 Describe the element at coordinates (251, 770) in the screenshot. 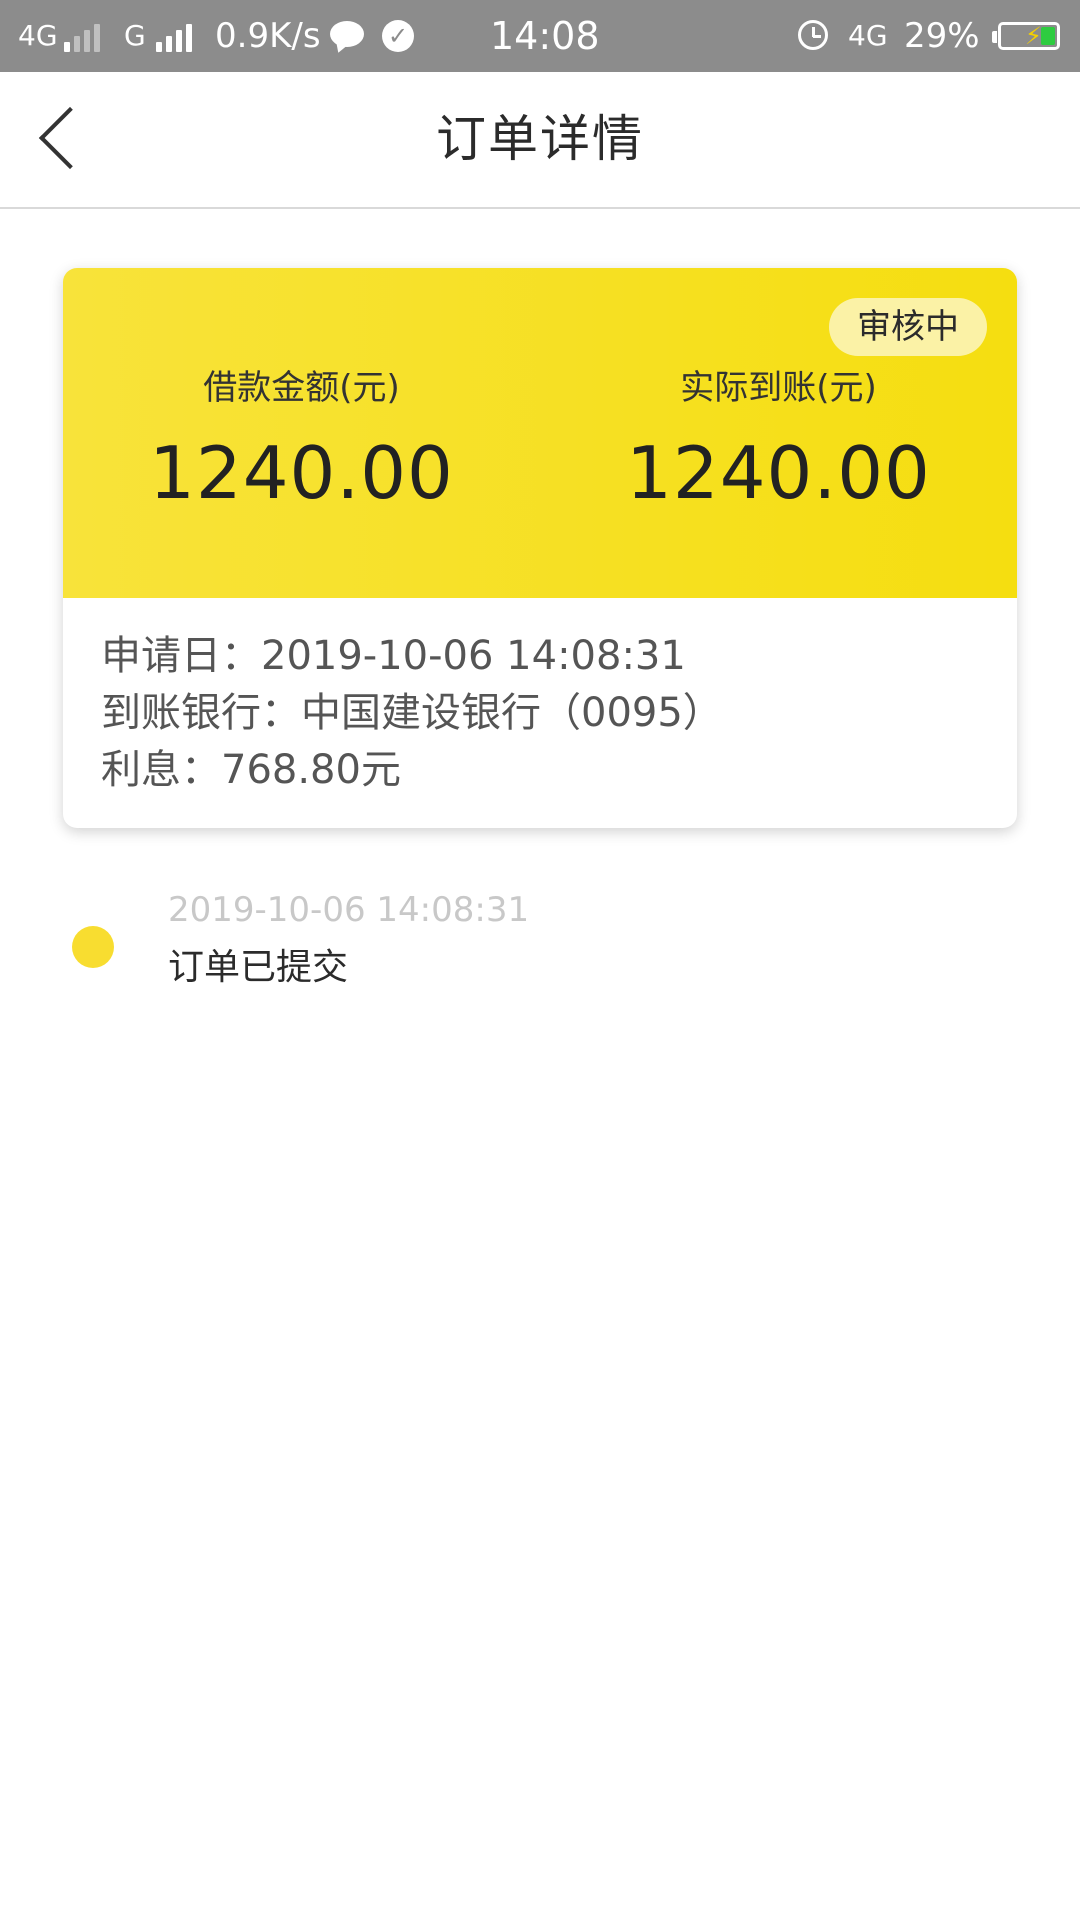

I see `interest: 利息：768.80元` at that location.